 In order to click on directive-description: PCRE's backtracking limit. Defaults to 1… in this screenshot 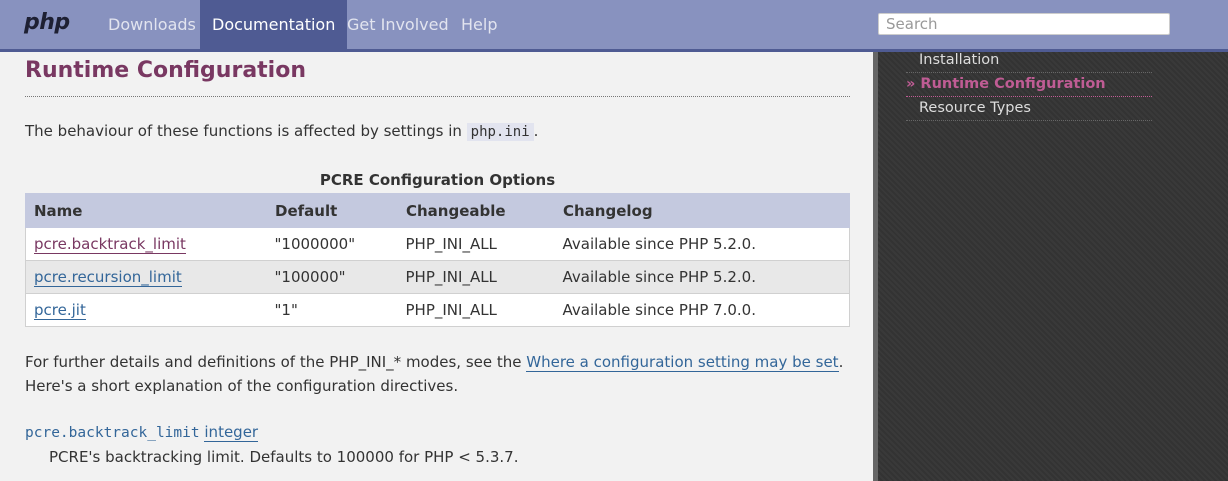, I will do `click(284, 457)`.